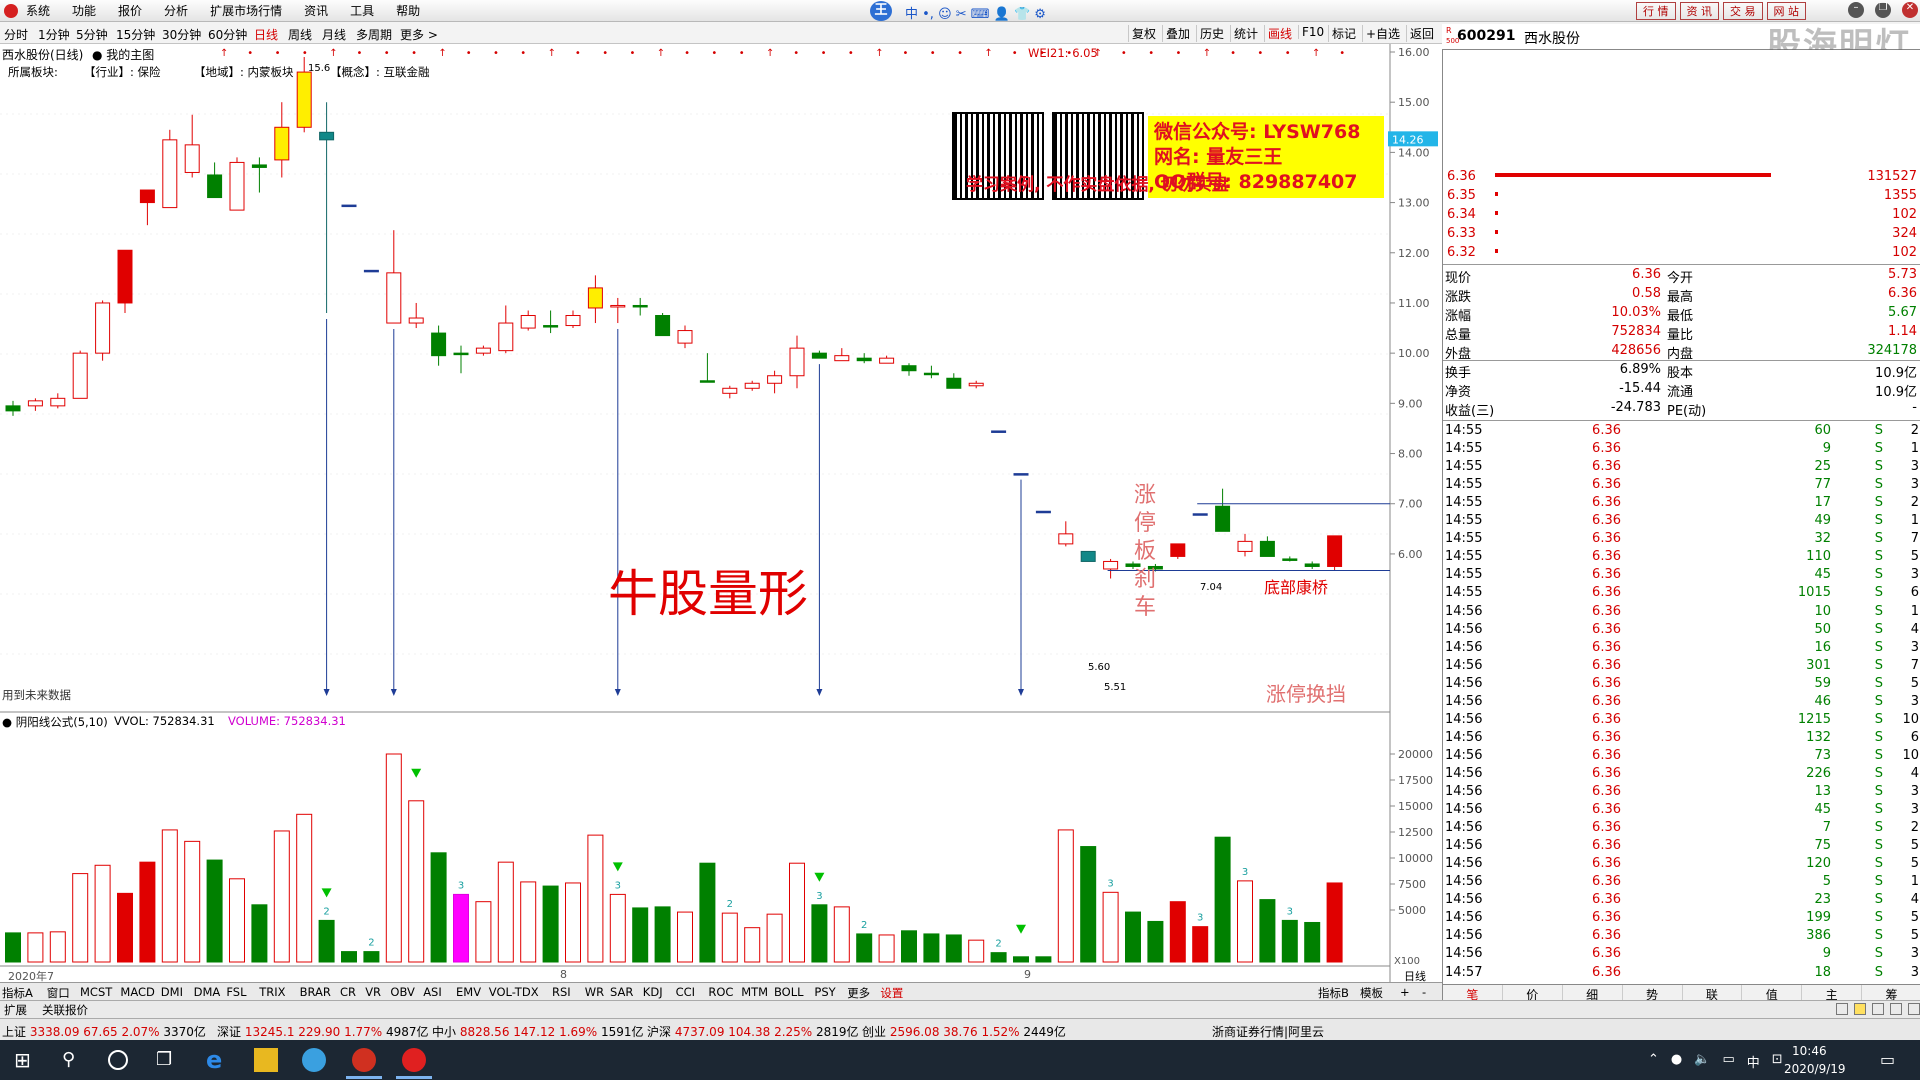  Describe the element at coordinates (1656, 11) in the screenshot. I see `market-button: 行 情` at that location.